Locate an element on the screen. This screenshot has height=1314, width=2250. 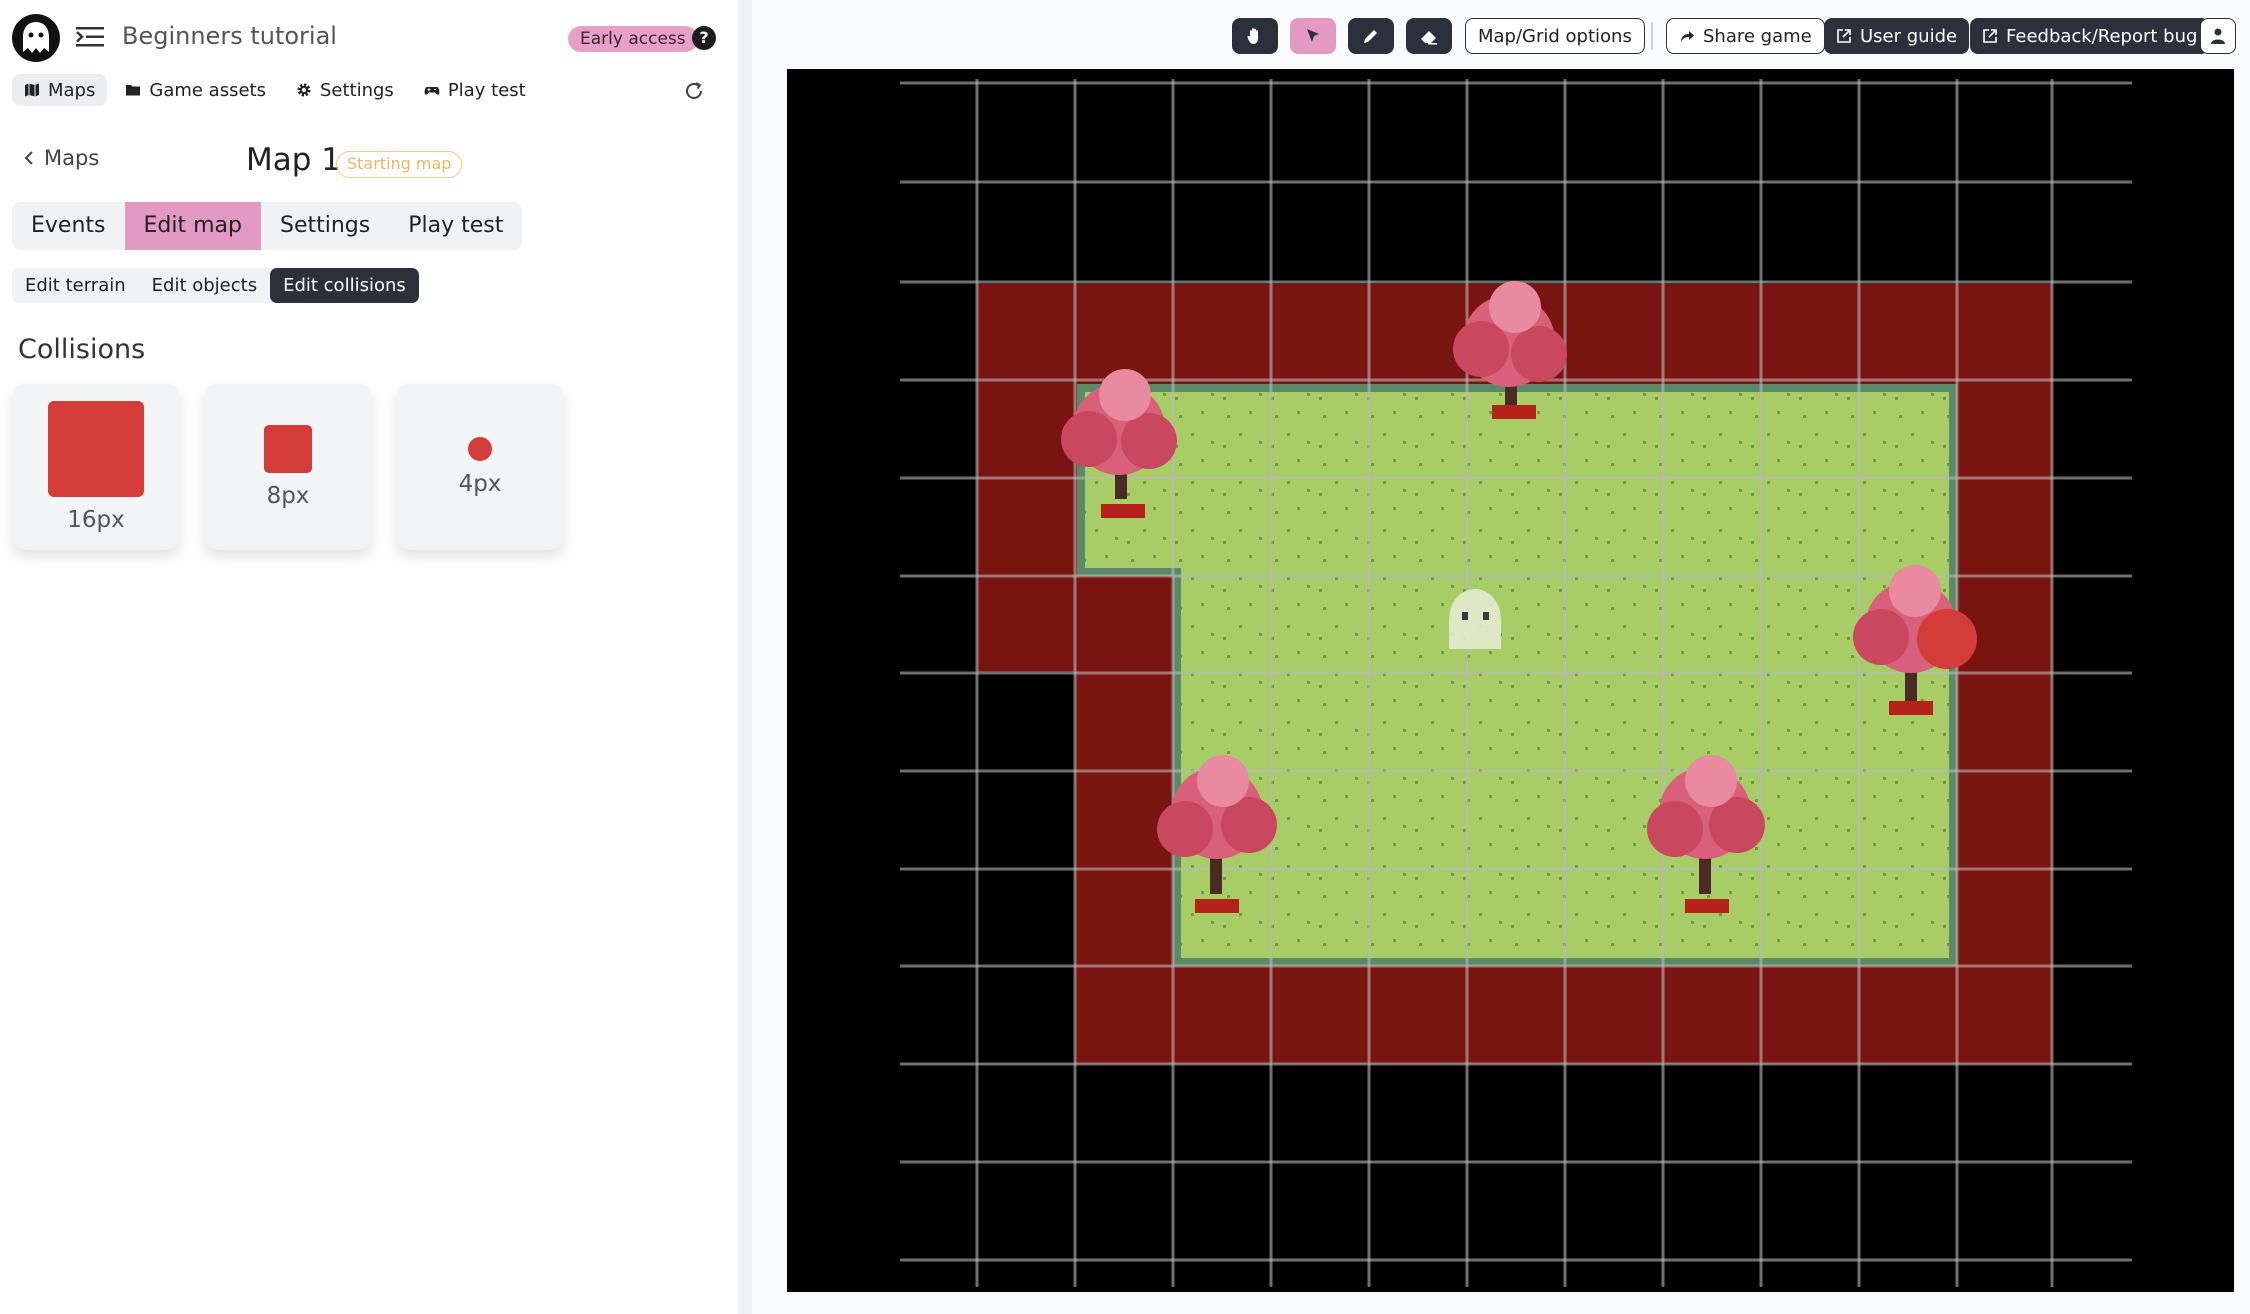
brush-label-16px: 16px is located at coordinates (96, 520).